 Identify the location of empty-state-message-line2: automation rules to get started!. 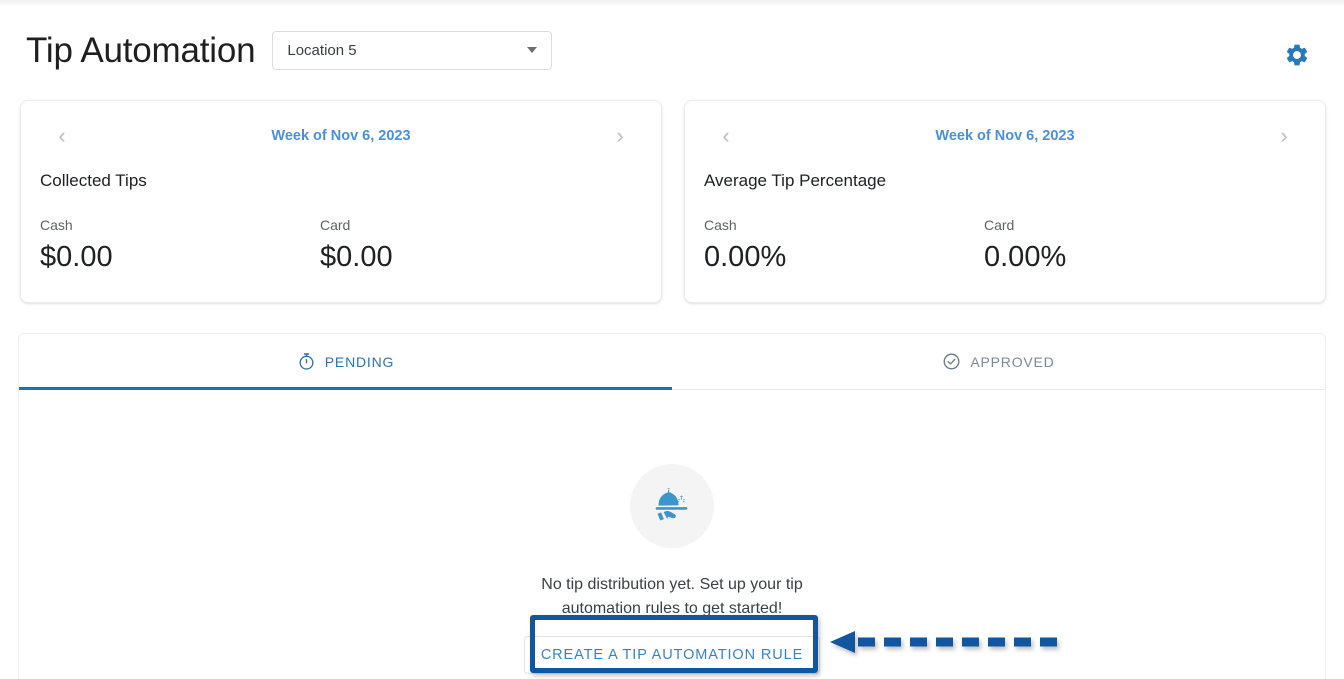
(672, 608).